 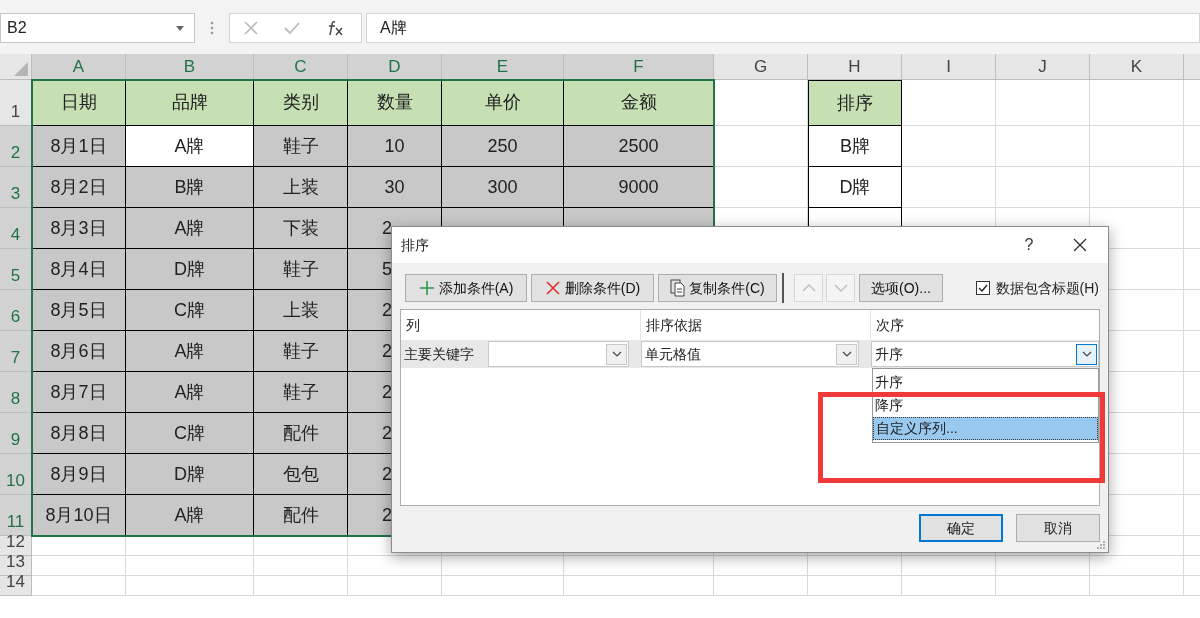 What do you see at coordinates (212, 28) in the screenshot?
I see `grip-icon` at bounding box center [212, 28].